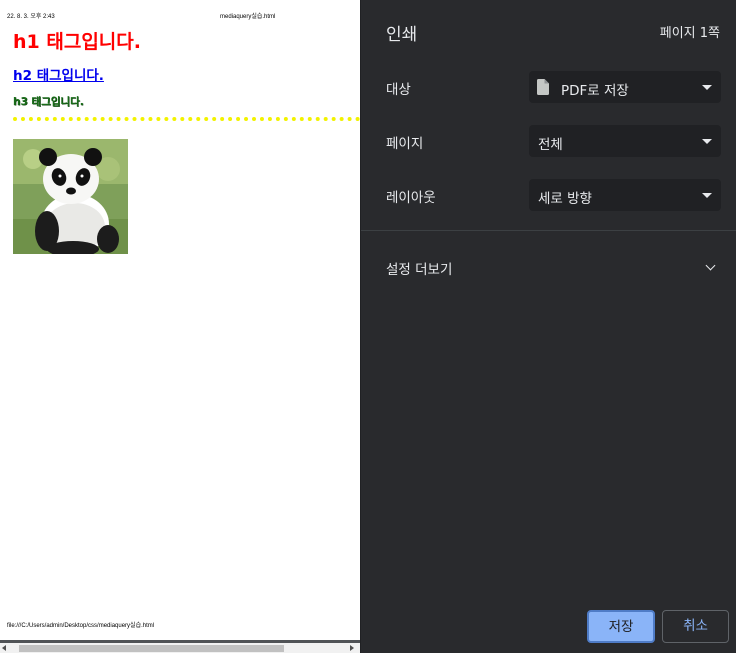  What do you see at coordinates (151, 648) in the screenshot?
I see `scrollbar-thumb` at bounding box center [151, 648].